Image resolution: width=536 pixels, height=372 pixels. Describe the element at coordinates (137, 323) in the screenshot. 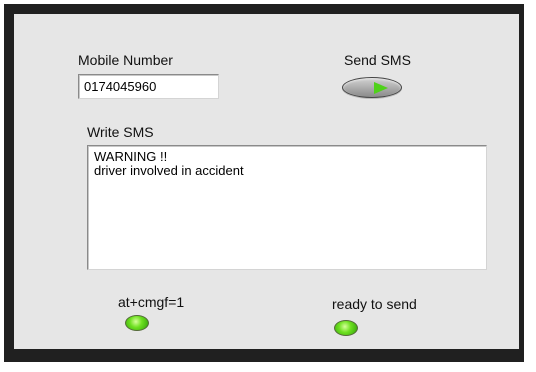

I see `at-cmgf-led` at that location.